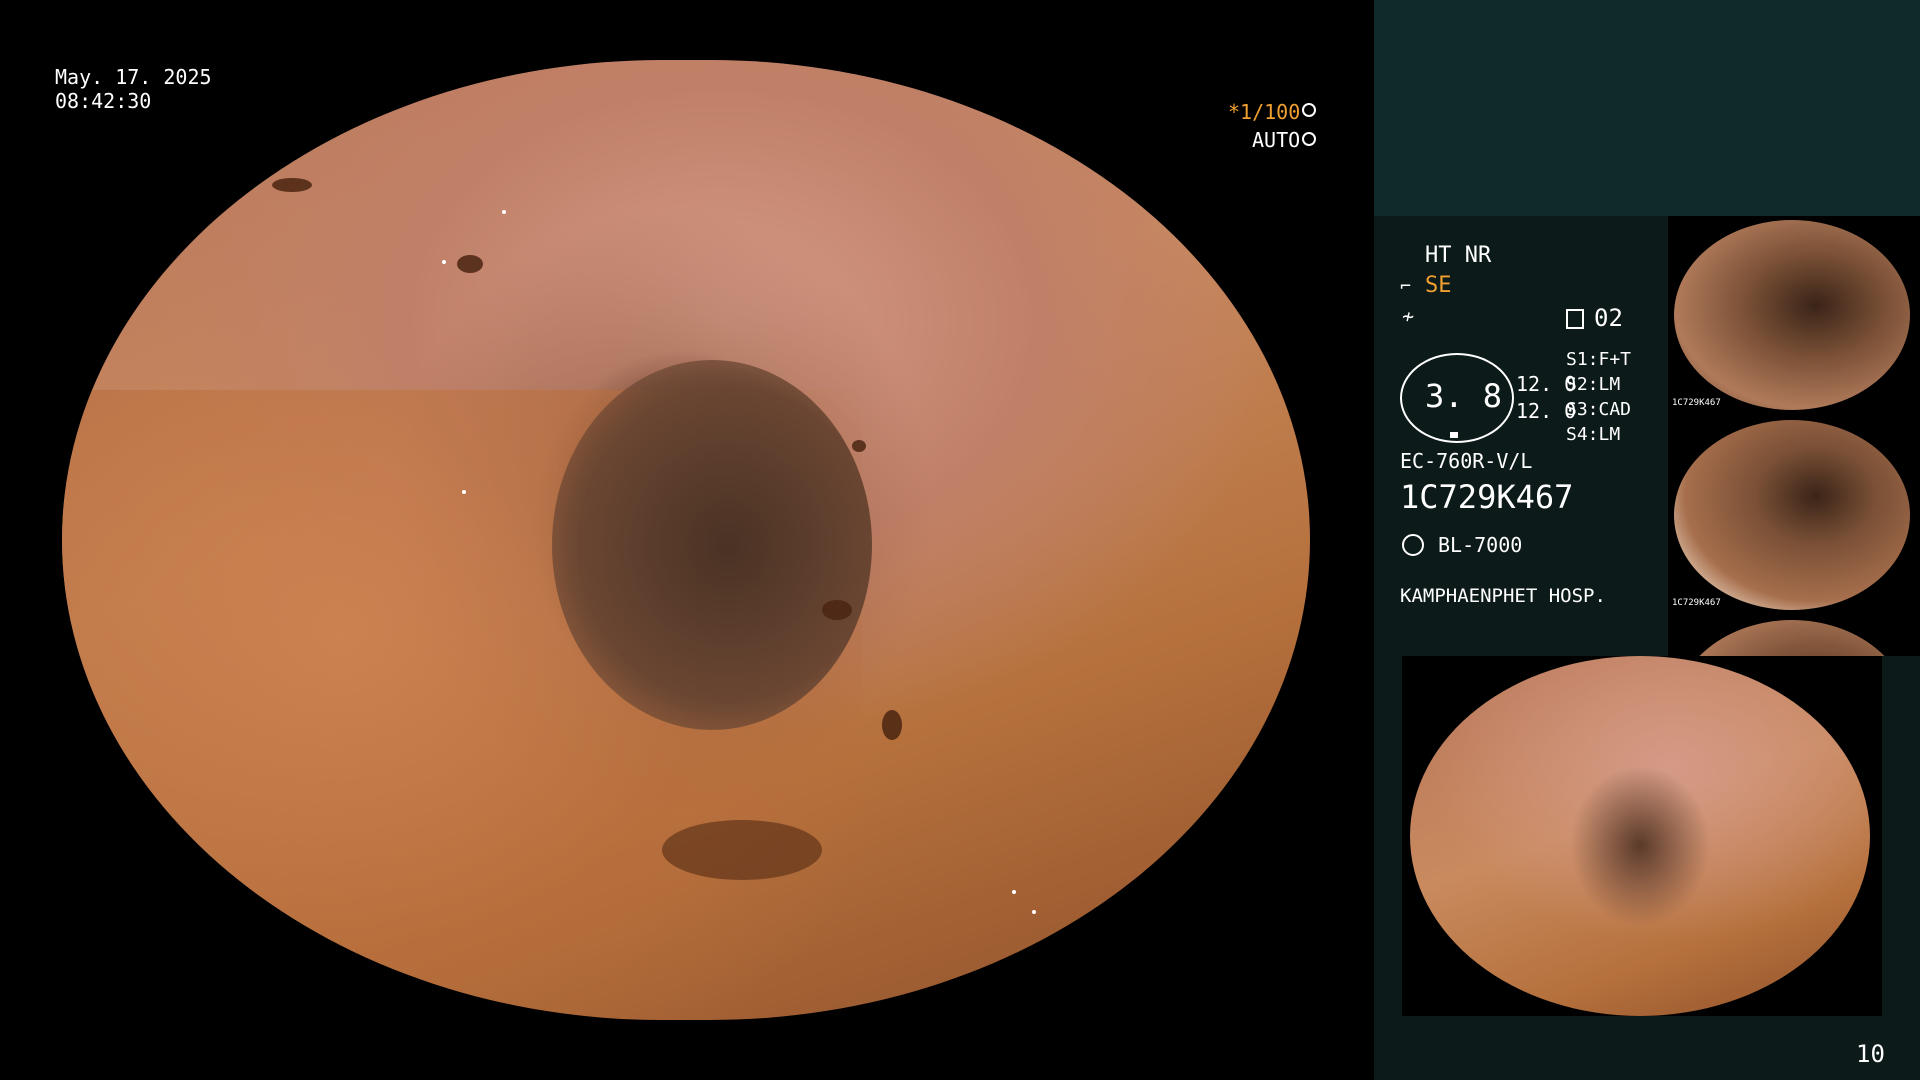  What do you see at coordinates (1454, 435) in the screenshot?
I see `badge-marker` at bounding box center [1454, 435].